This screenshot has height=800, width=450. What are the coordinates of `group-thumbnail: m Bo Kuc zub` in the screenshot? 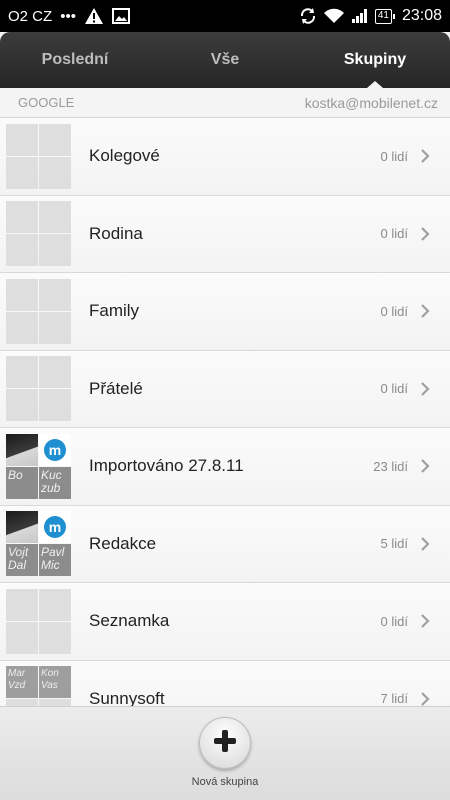 It's located at (38, 466).